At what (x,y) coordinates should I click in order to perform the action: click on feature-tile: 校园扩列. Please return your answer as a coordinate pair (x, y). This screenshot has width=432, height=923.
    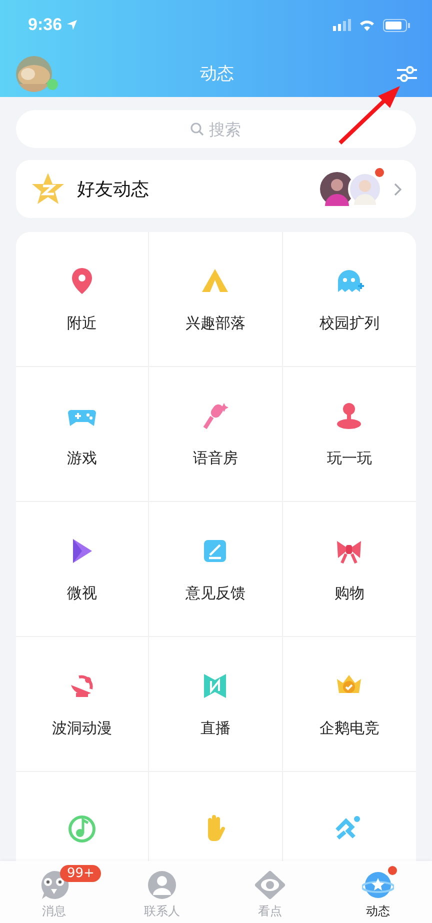
    Looking at the image, I should click on (349, 299).